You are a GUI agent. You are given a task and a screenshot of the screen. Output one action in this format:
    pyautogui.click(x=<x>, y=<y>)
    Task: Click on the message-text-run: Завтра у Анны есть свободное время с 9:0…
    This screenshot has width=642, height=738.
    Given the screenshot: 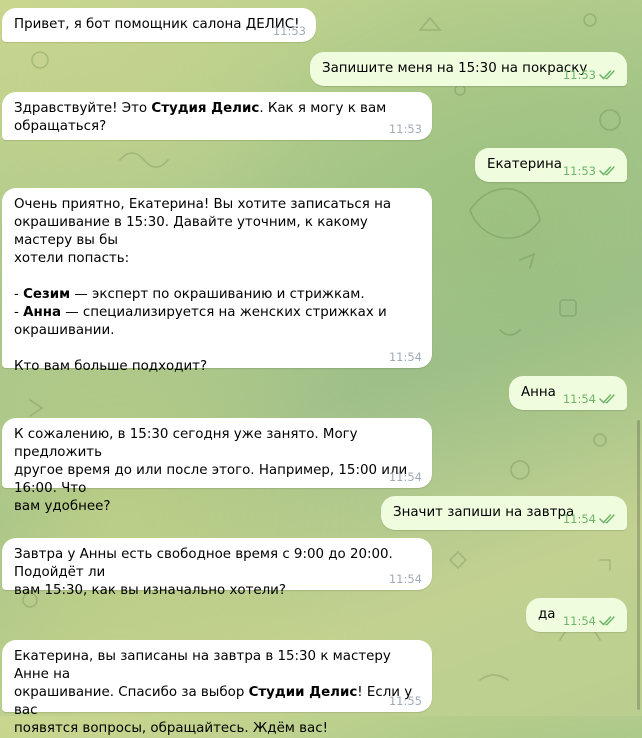 What is the action you would take?
    pyautogui.click(x=203, y=572)
    